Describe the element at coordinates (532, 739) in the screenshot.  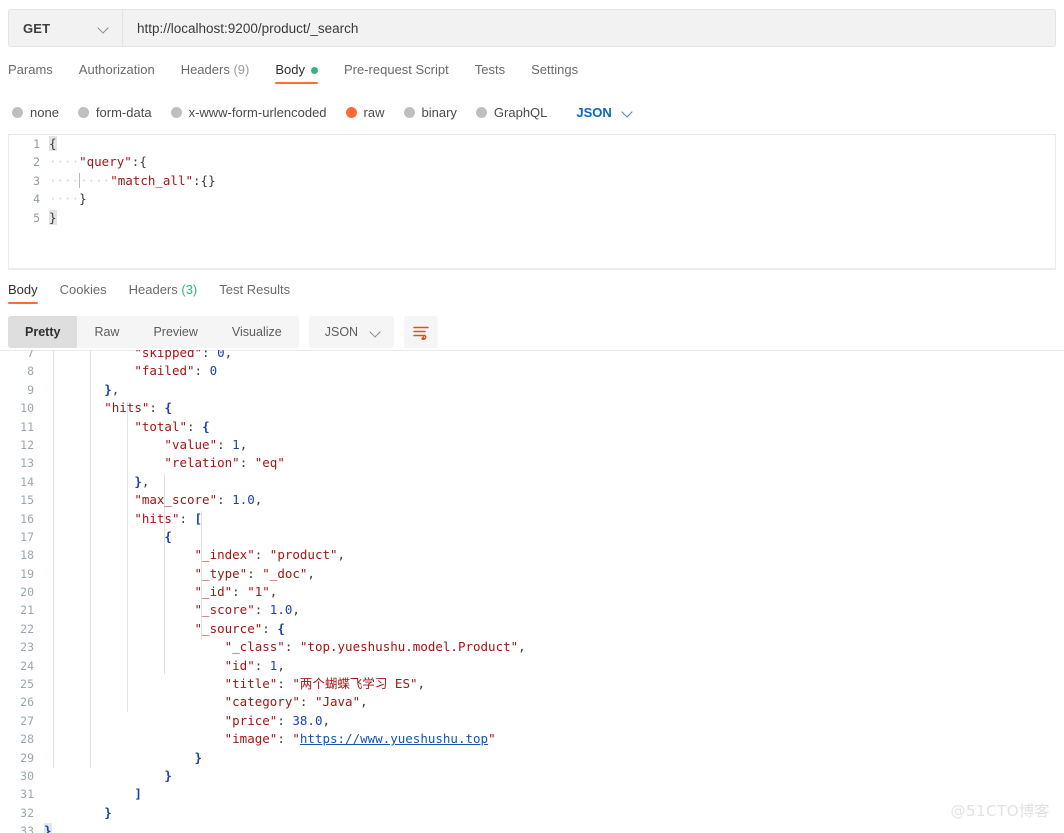
I see `code-line: 28 "image": "https://www.yueshushu.top"` at that location.